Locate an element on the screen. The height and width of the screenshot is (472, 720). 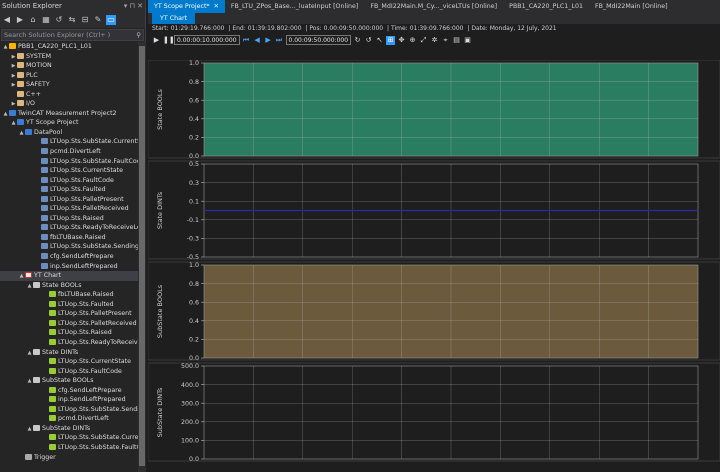
back-icon: ◀ is located at coordinates (7, 20).